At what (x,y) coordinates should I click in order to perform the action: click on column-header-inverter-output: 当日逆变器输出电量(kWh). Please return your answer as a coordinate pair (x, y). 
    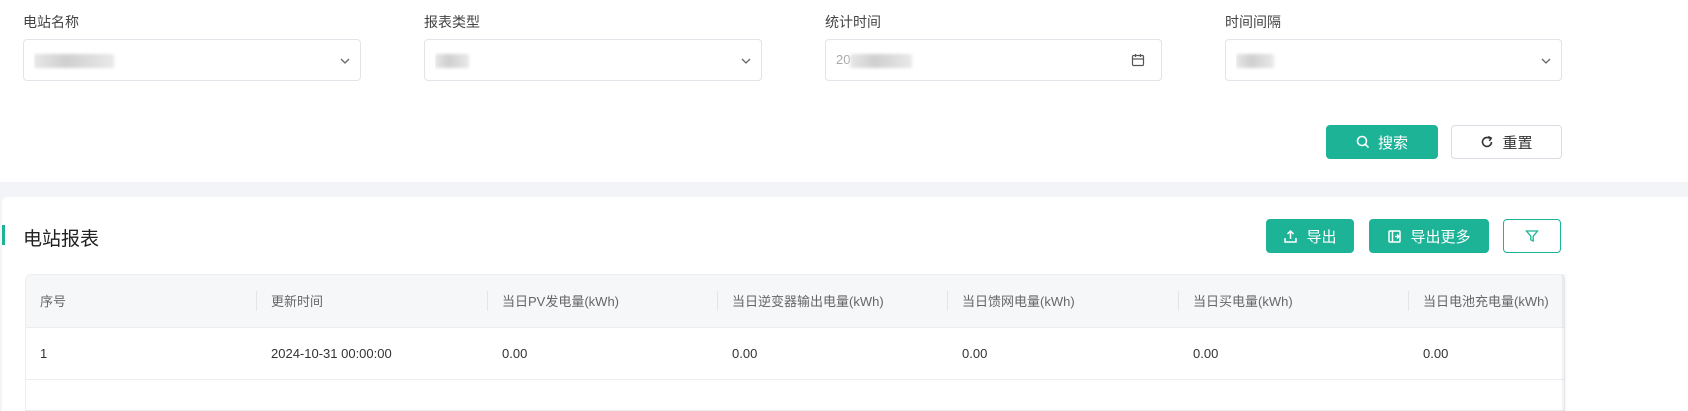
    Looking at the image, I should click on (808, 301).